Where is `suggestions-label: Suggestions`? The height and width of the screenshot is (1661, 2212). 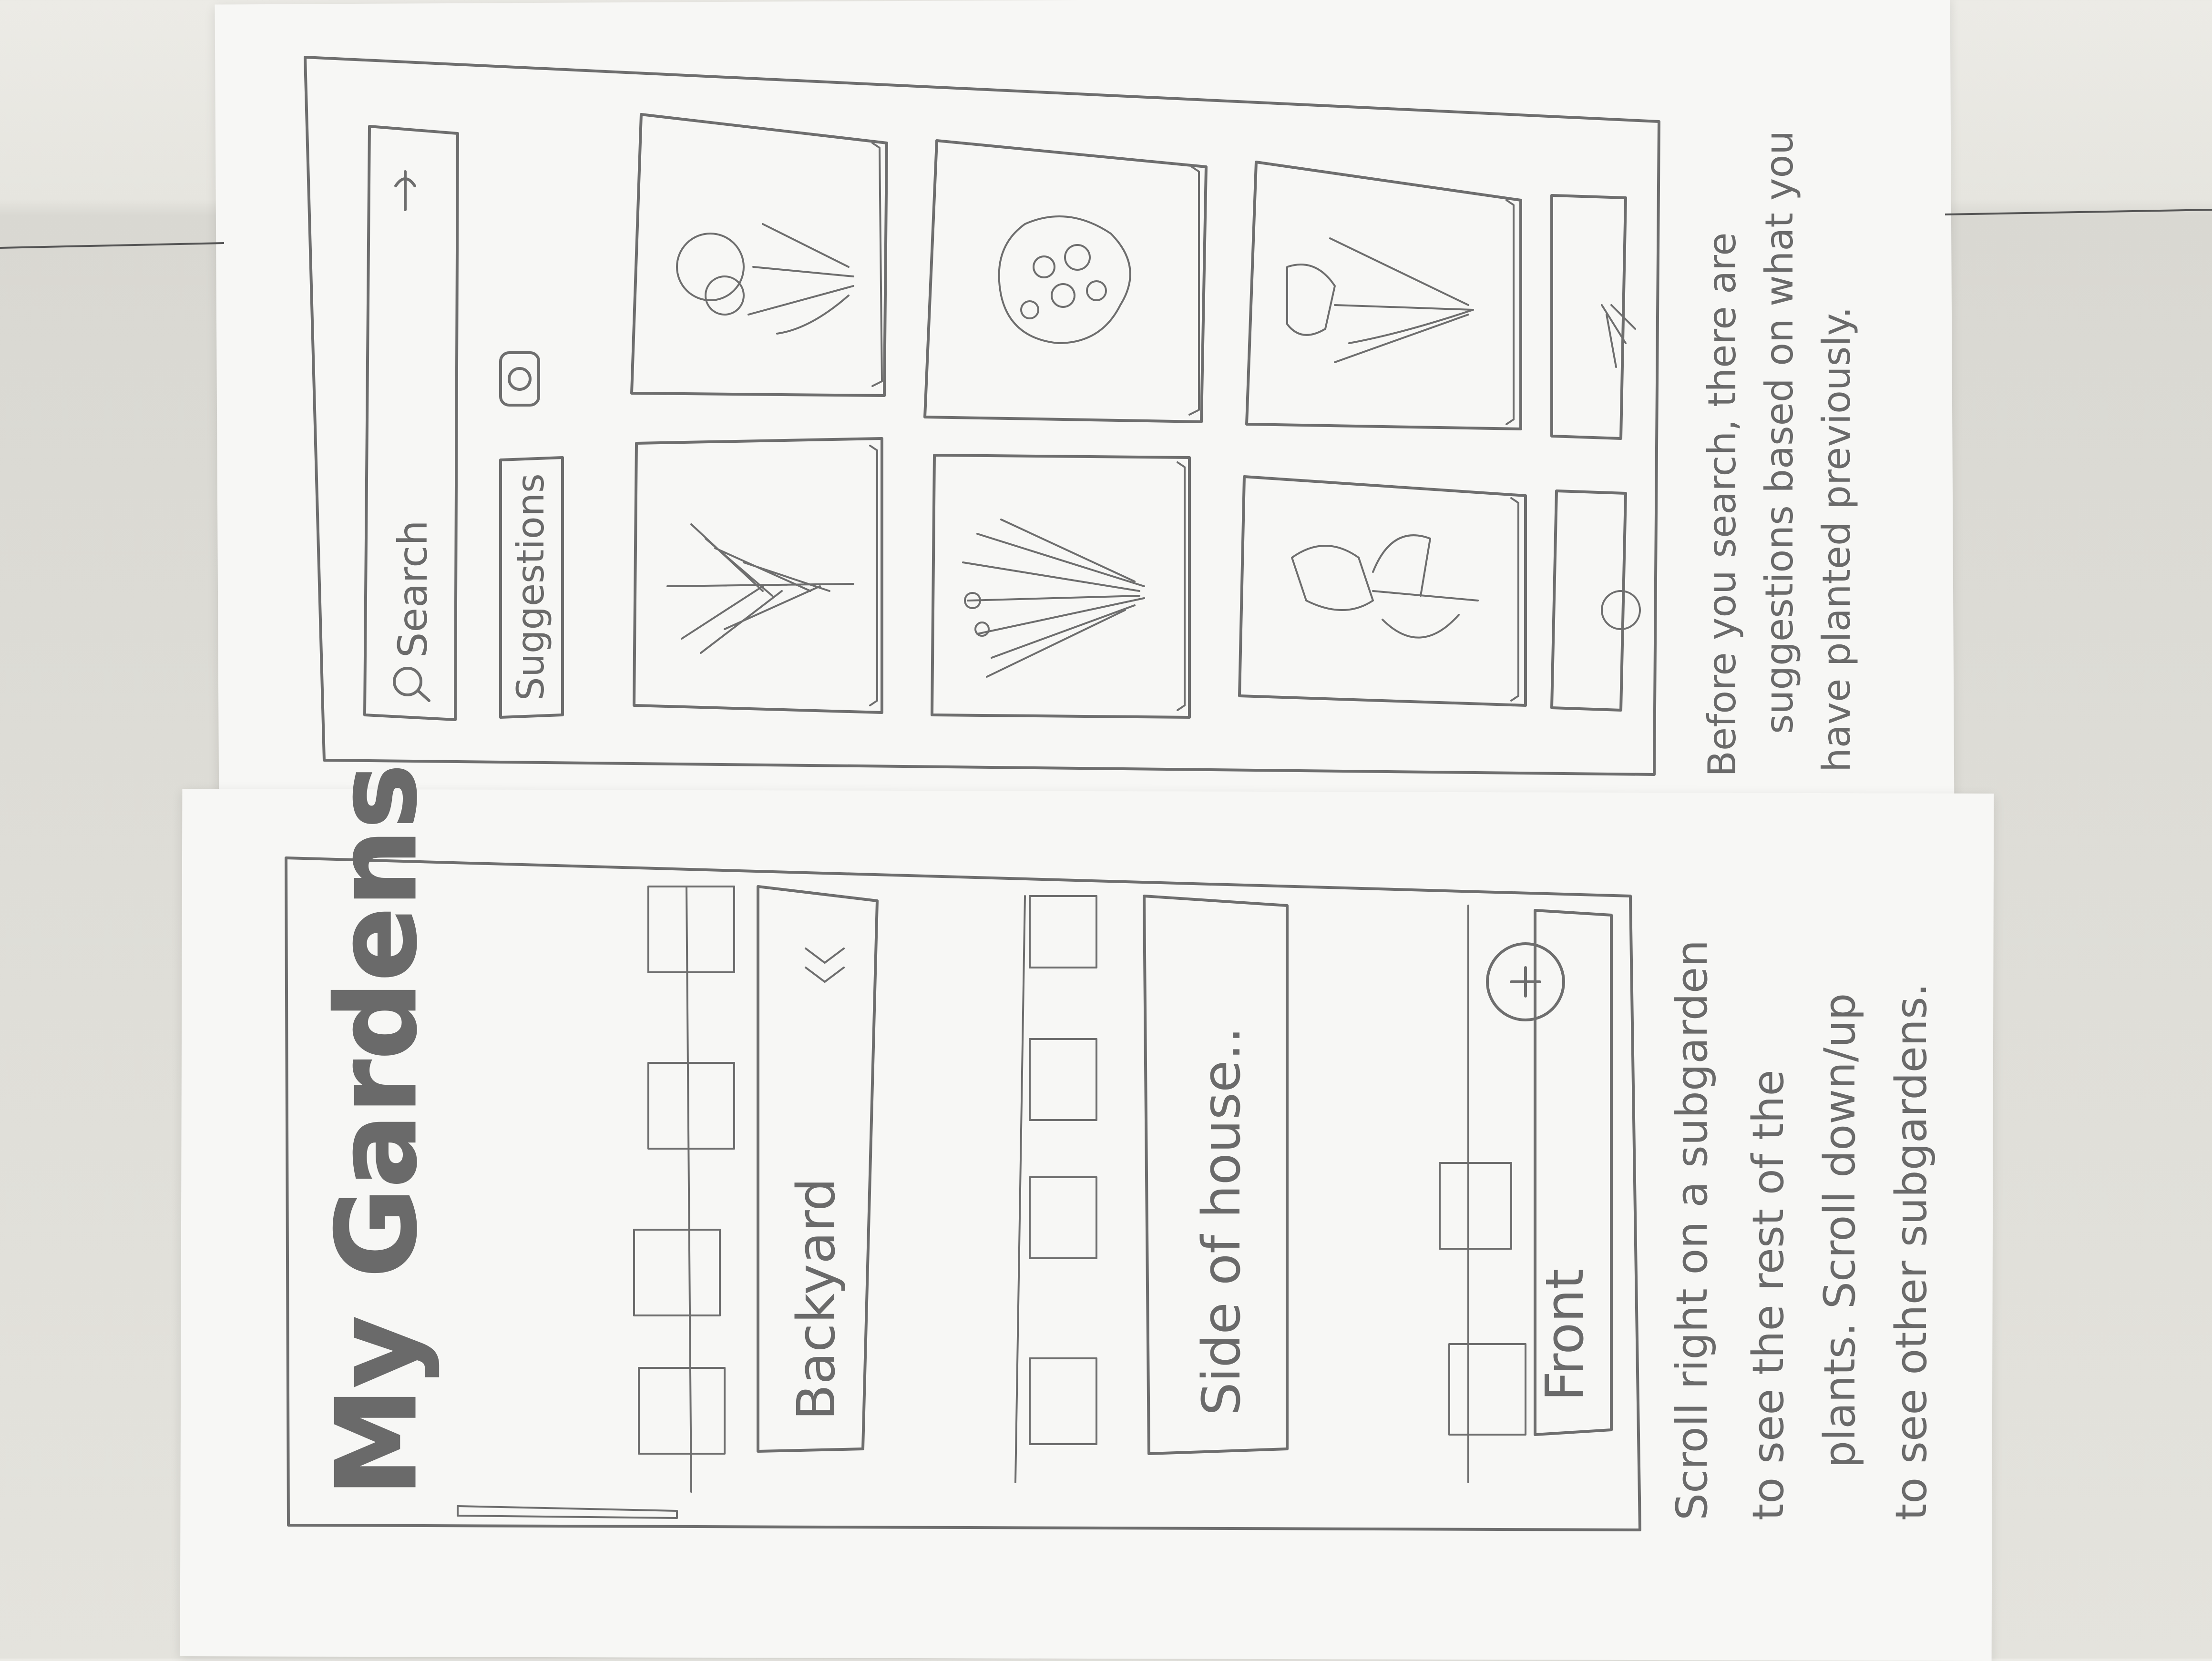 suggestions-label: Suggestions is located at coordinates (531, 587).